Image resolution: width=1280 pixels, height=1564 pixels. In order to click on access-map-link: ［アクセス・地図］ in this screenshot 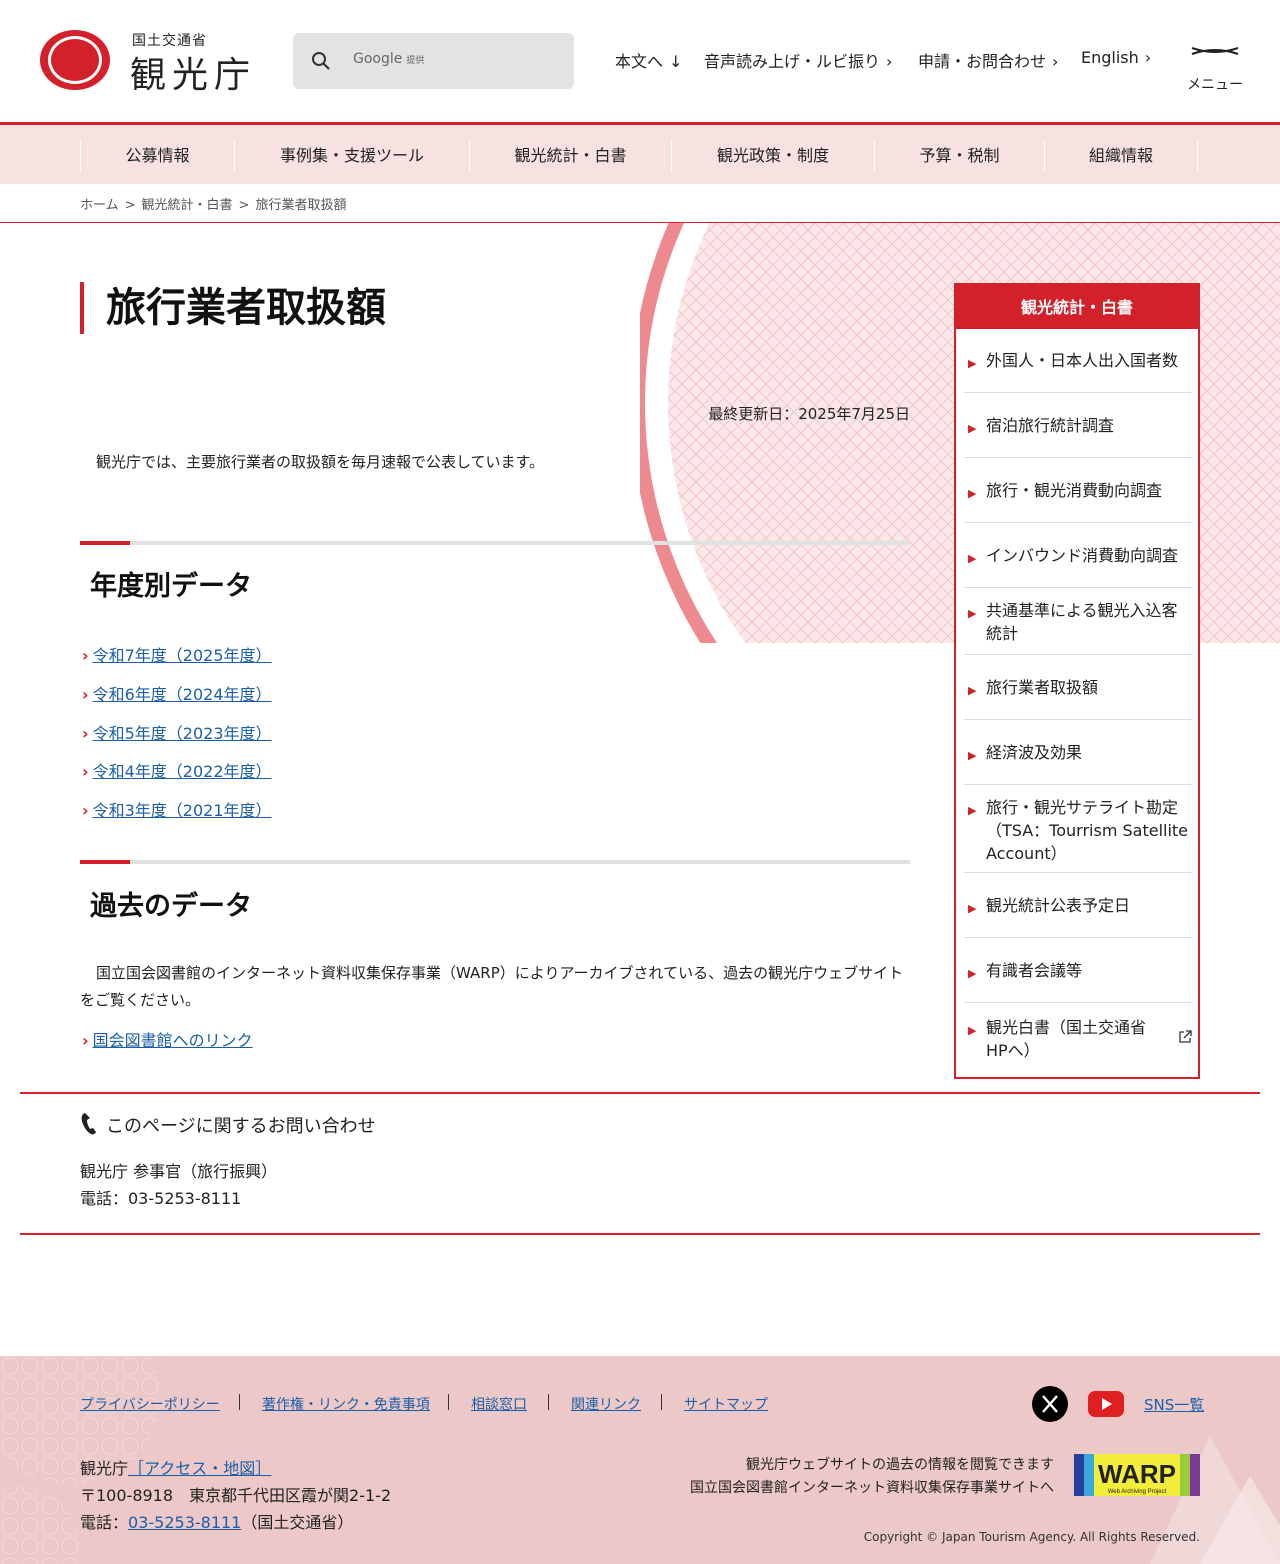, I will do `click(199, 1468)`.